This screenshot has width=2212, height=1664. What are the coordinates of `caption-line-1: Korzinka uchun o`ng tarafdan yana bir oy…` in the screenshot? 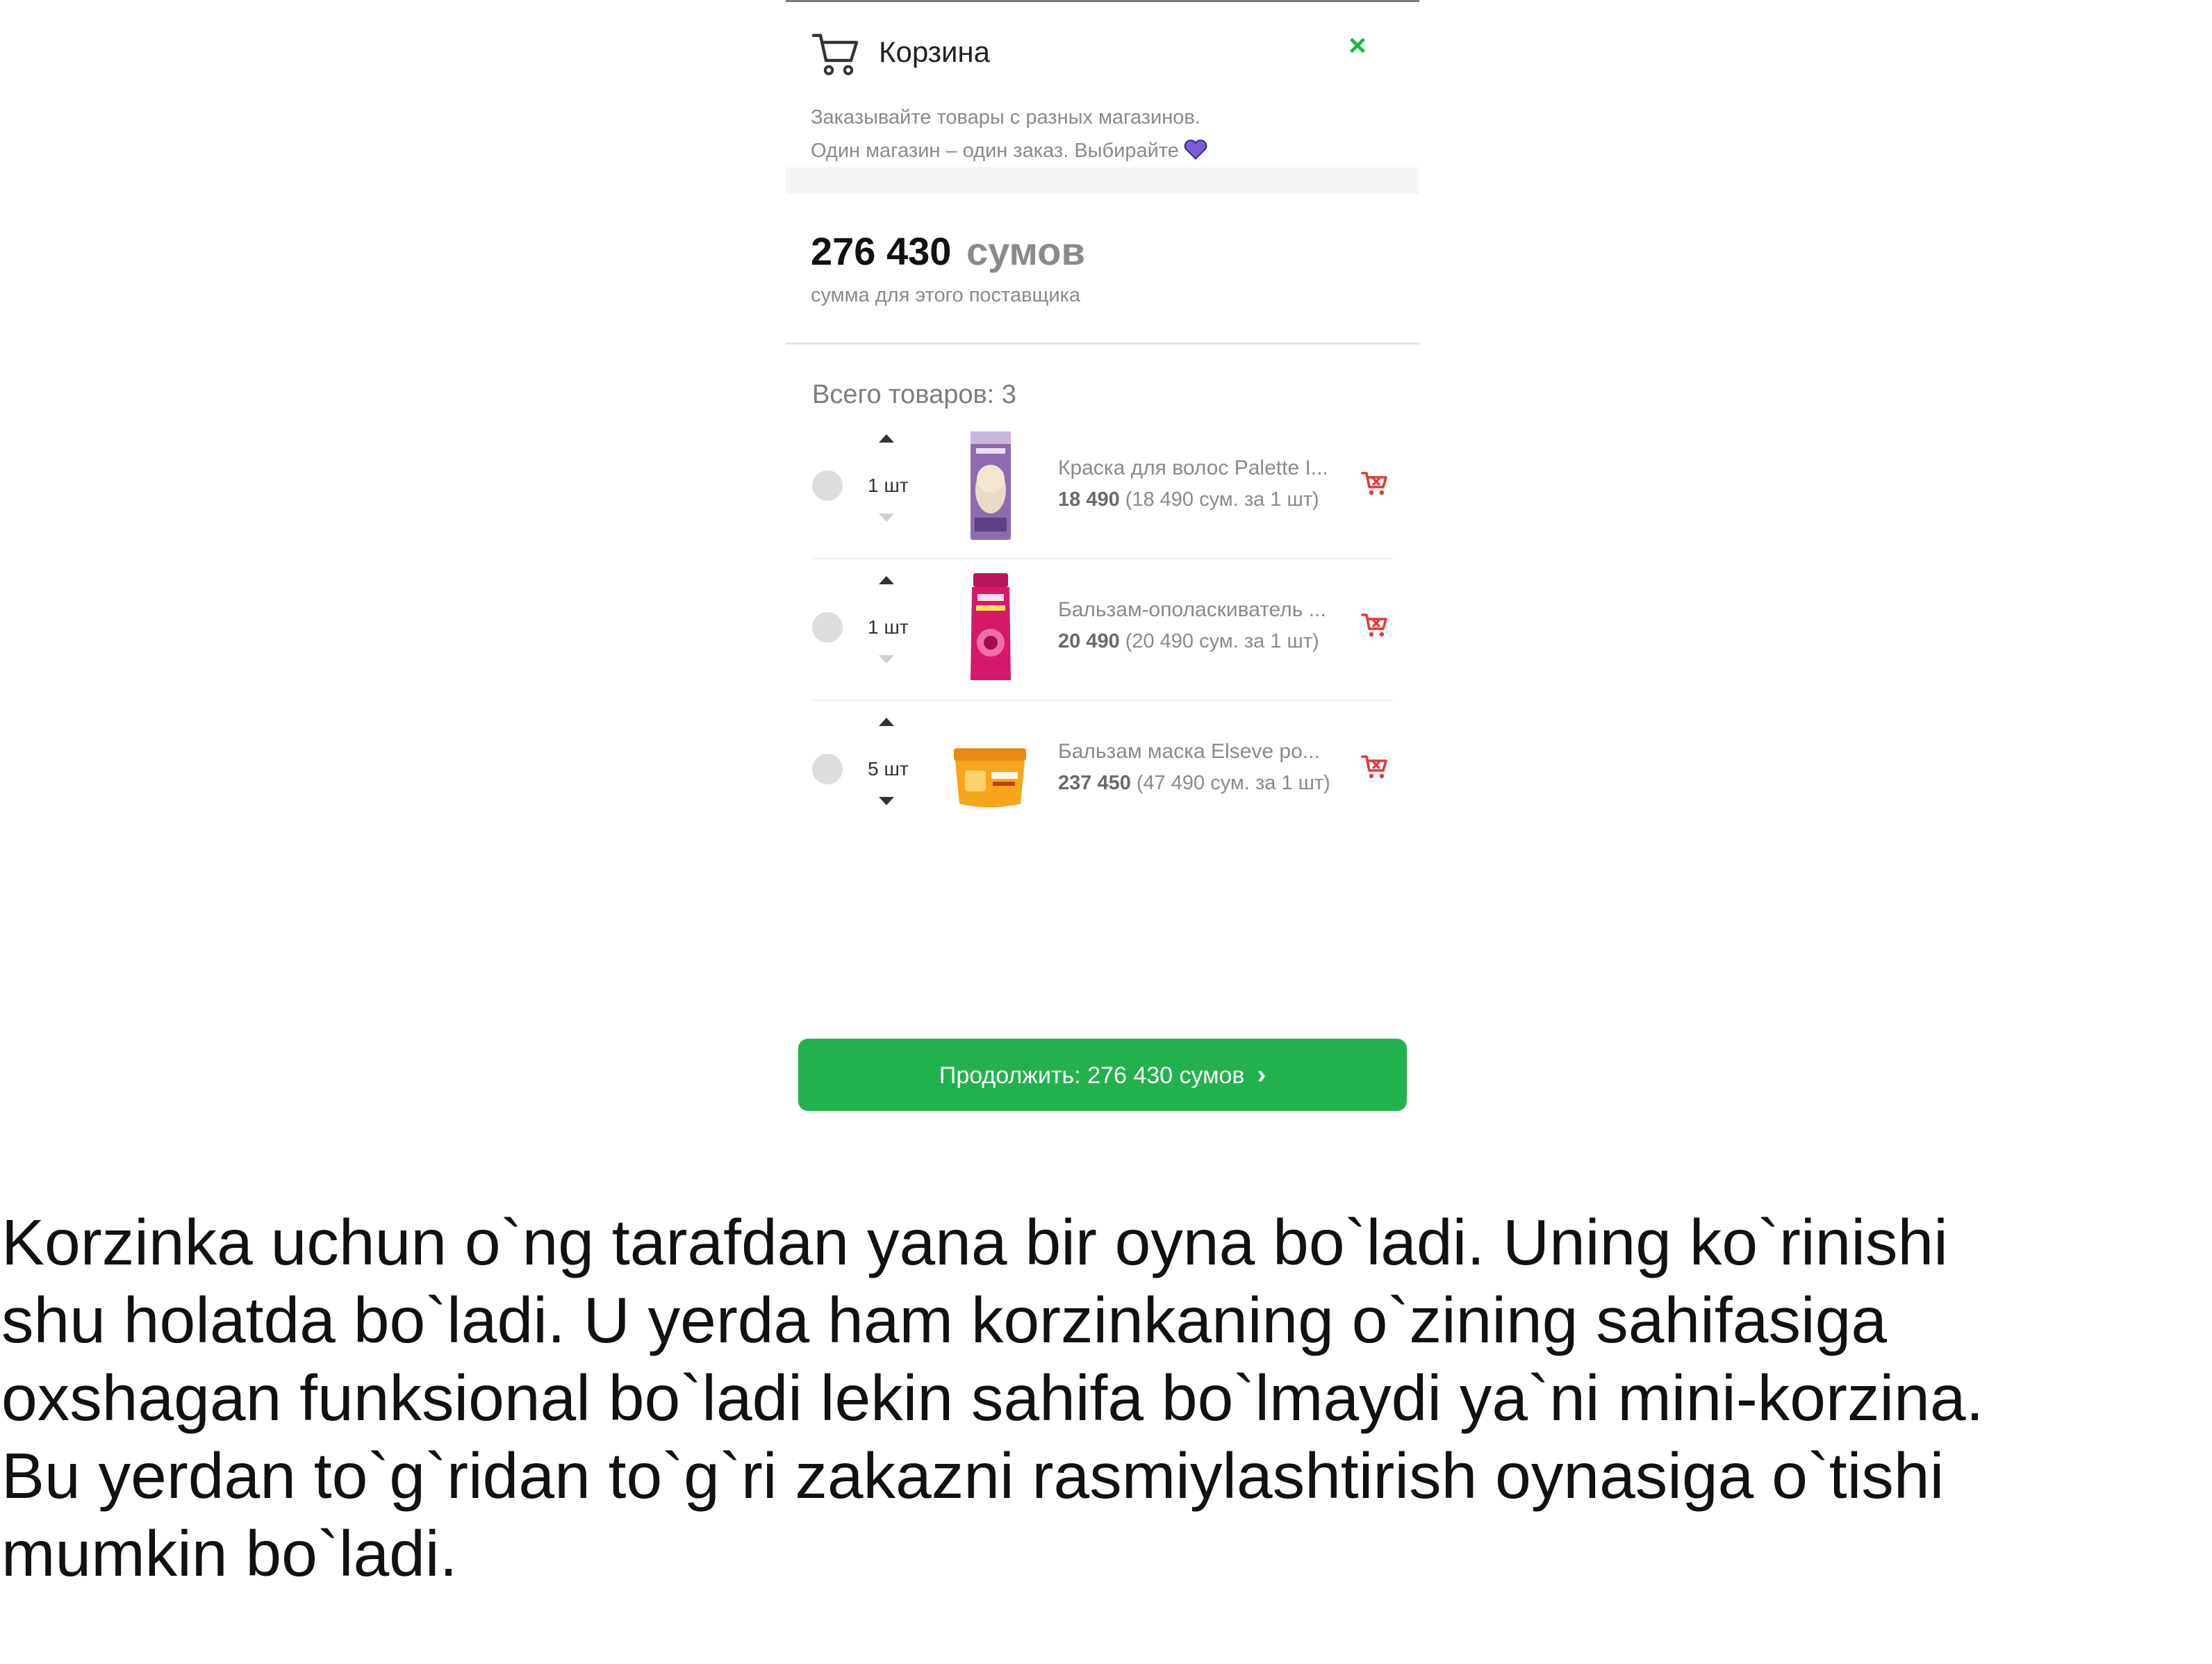 It's located at (974, 1242).